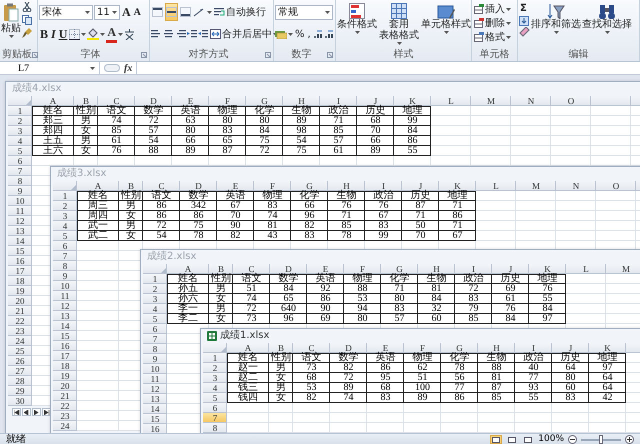 This screenshot has width=640, height=444. What do you see at coordinates (309, 34) in the screenshot?
I see `comma-button: ,` at bounding box center [309, 34].